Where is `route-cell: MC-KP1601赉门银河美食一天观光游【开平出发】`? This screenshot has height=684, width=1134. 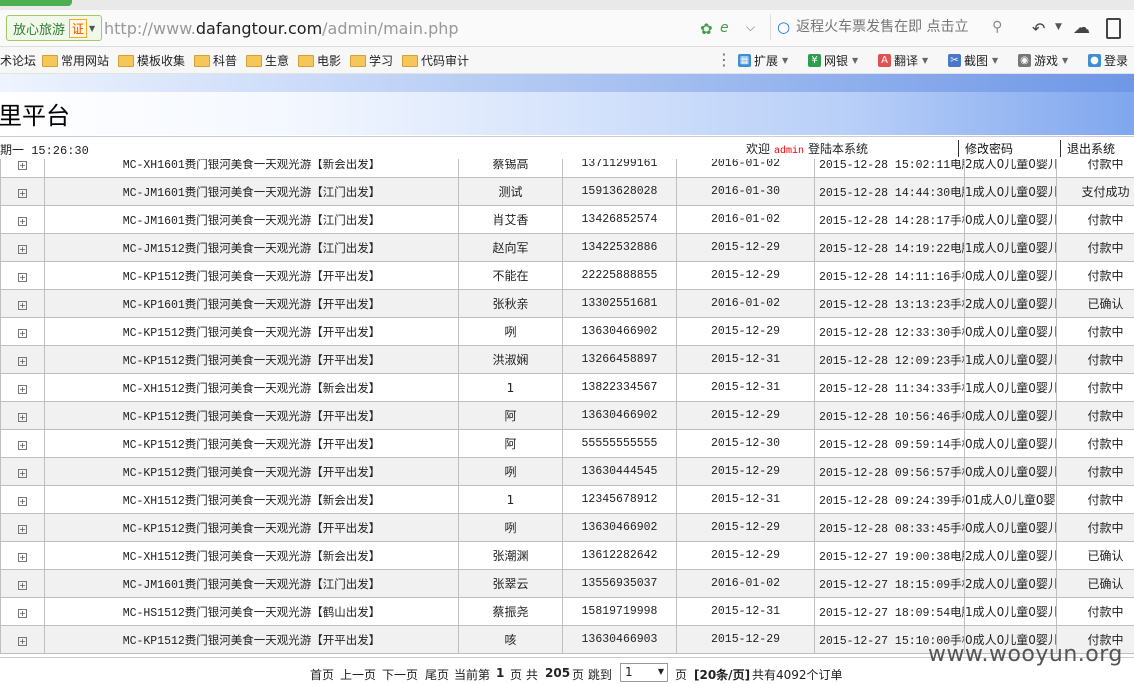
route-cell: MC-KP1601赉门银河美食一天观光游【开平出发】 is located at coordinates (252, 304).